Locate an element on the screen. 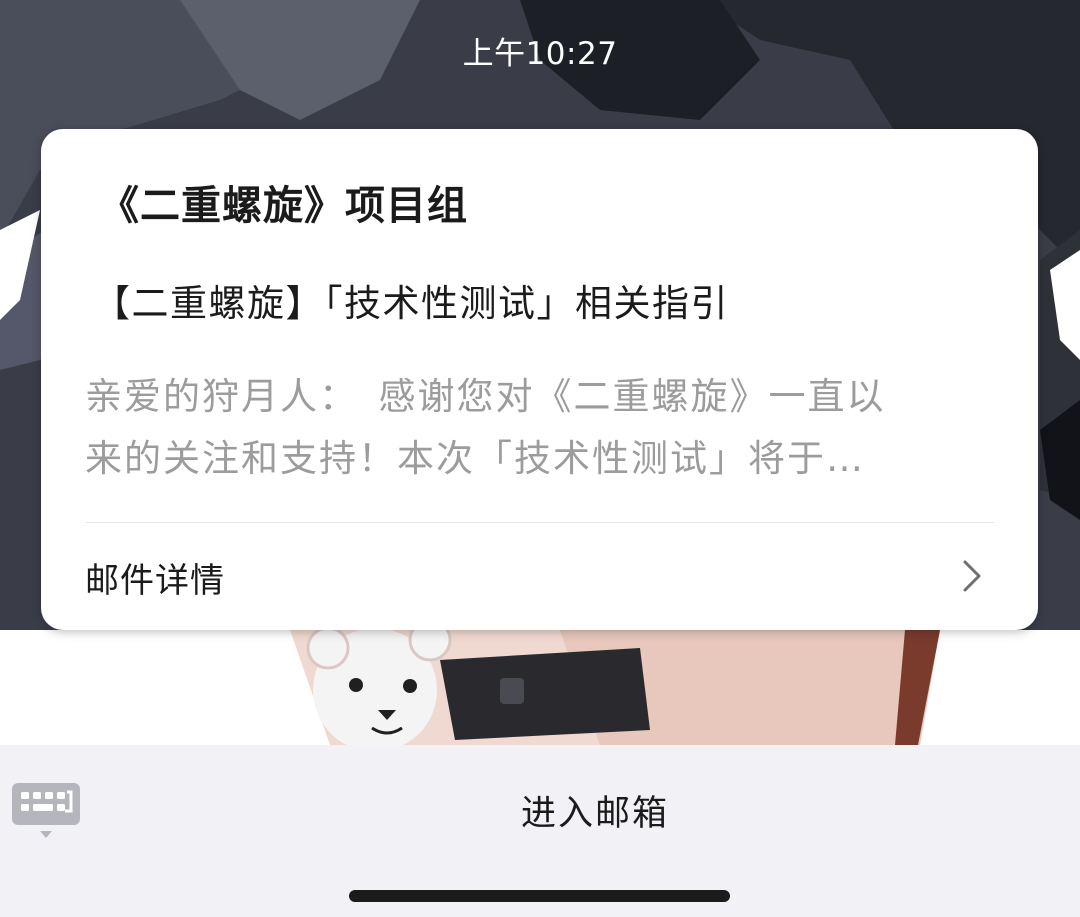 The height and width of the screenshot is (917, 1080). status-bar-time: 上午10:27 is located at coordinates (540, 54).